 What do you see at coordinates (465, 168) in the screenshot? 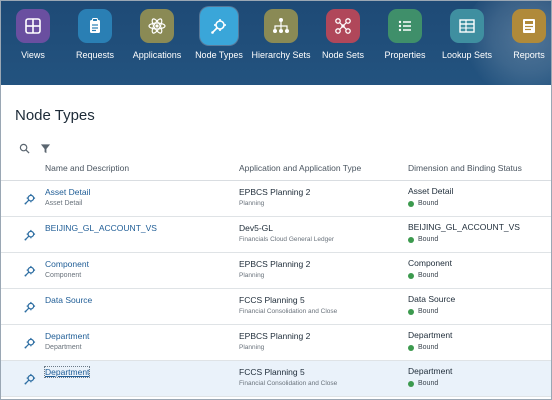
I see `column-header-dimension: Dimension and Binding Status` at bounding box center [465, 168].